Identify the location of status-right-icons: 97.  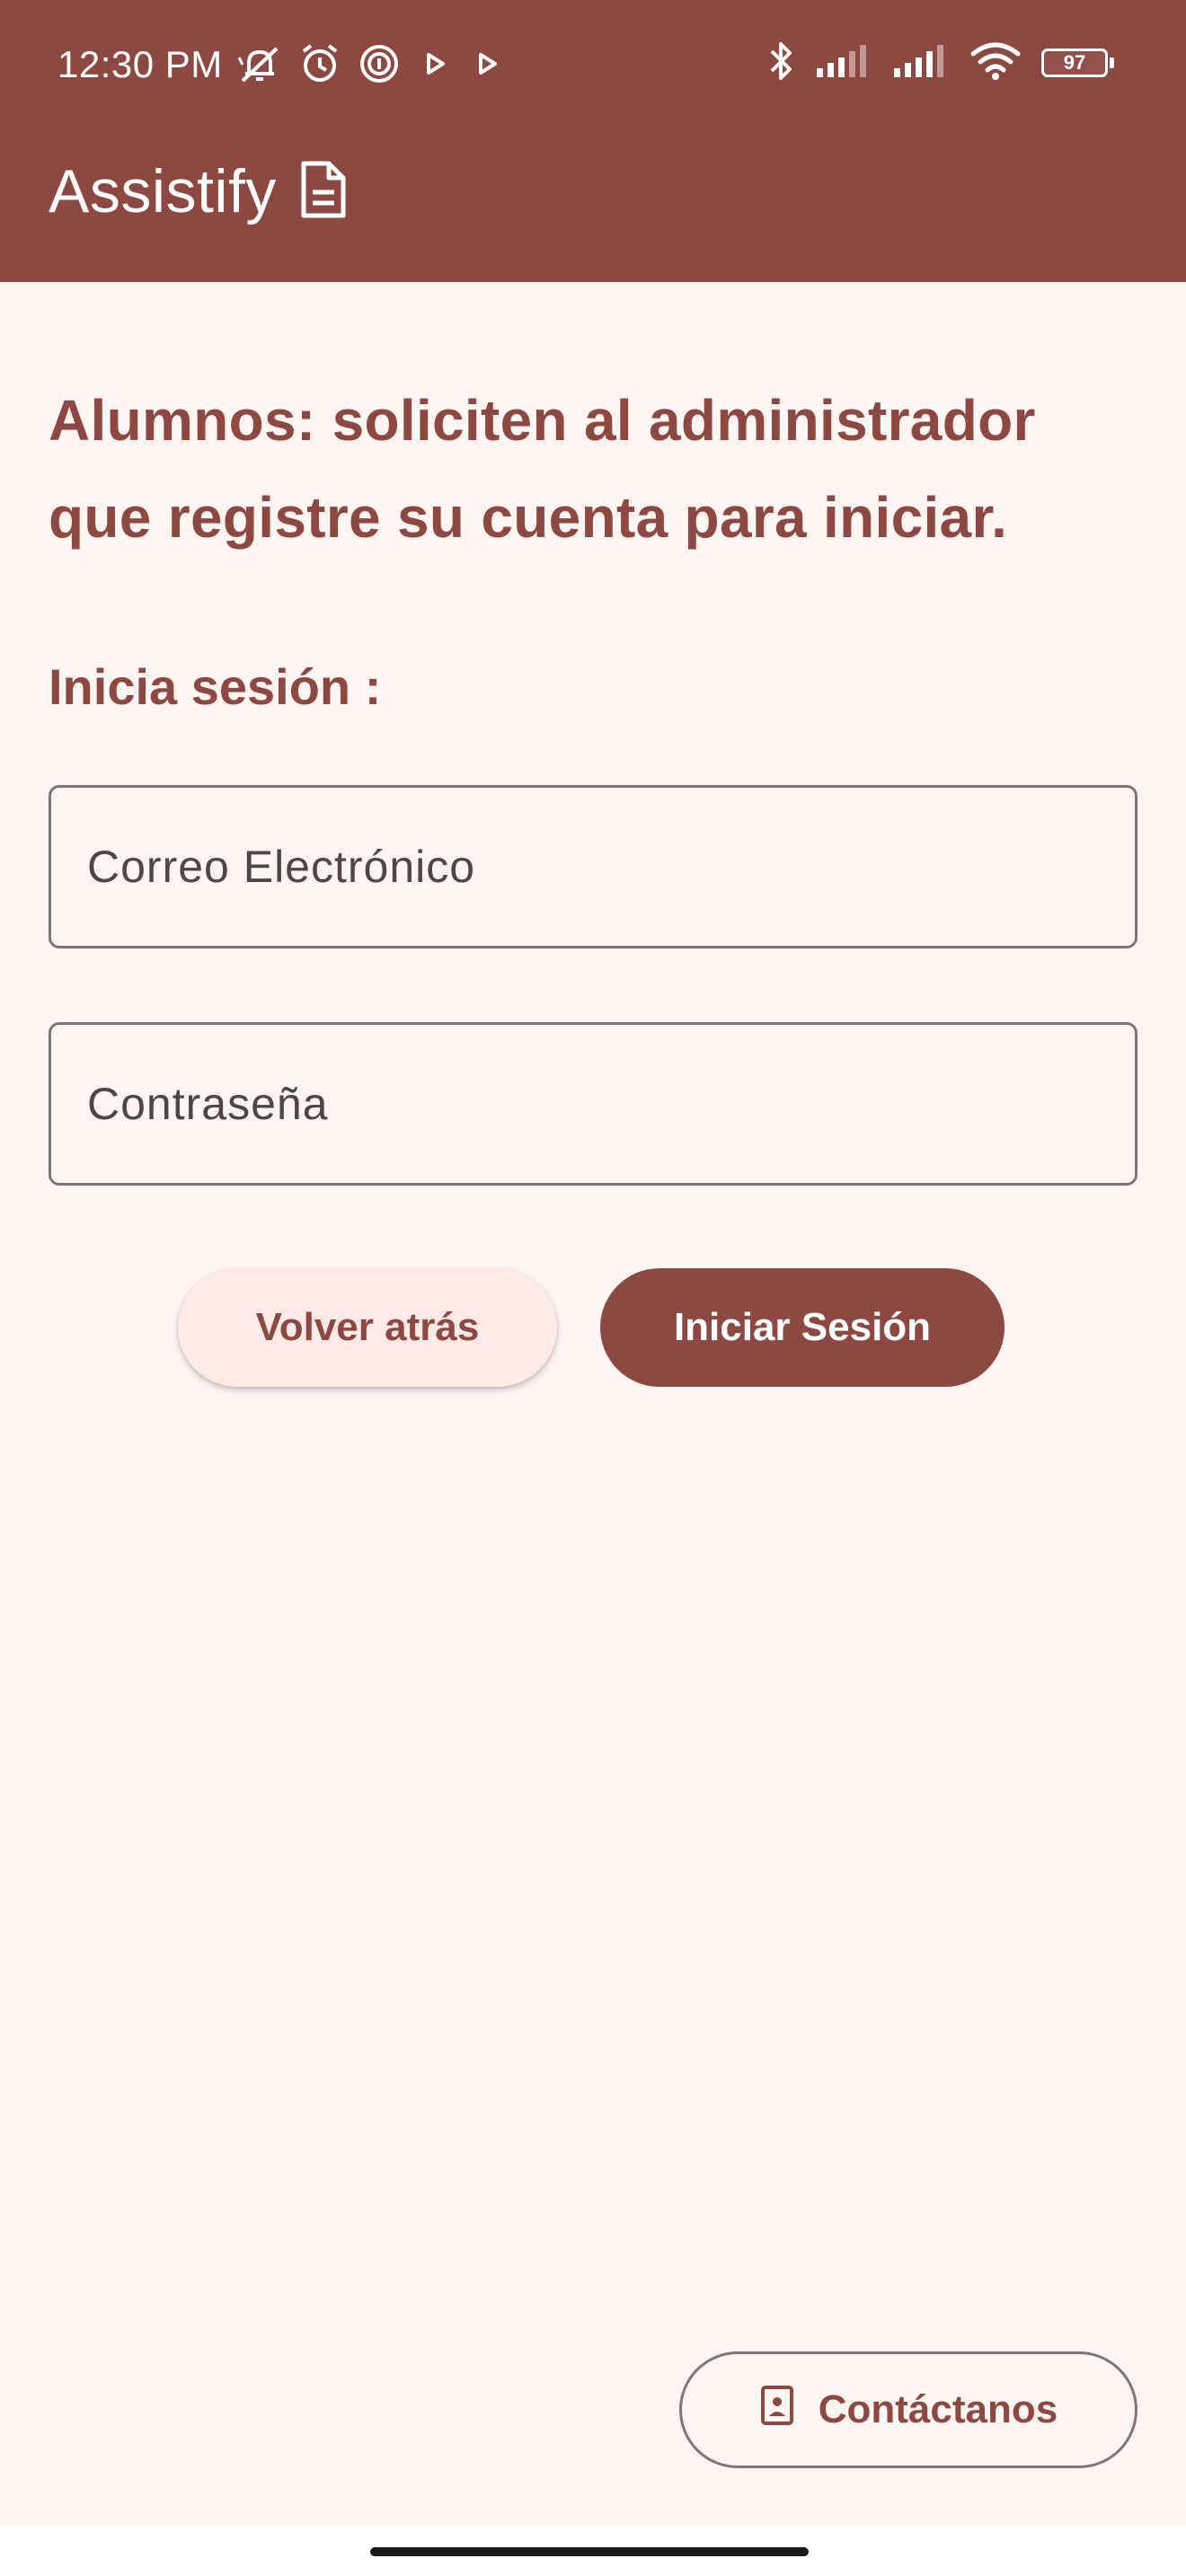
(941, 63).